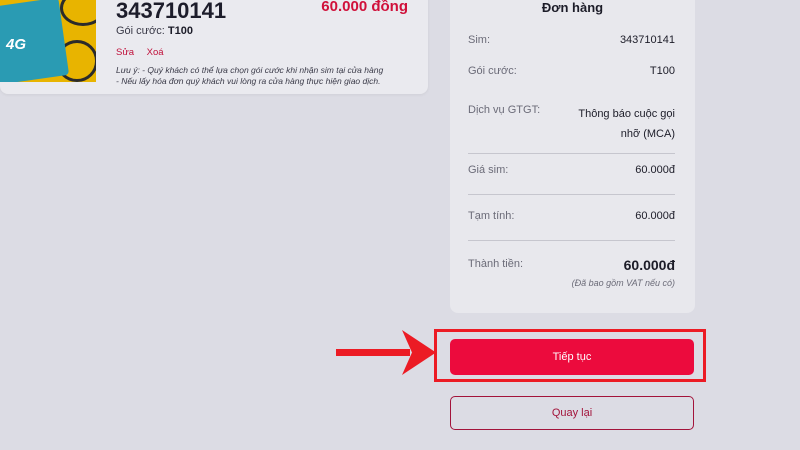  Describe the element at coordinates (140, 31) in the screenshot. I see `sim-plan-label: Gói cước:` at that location.